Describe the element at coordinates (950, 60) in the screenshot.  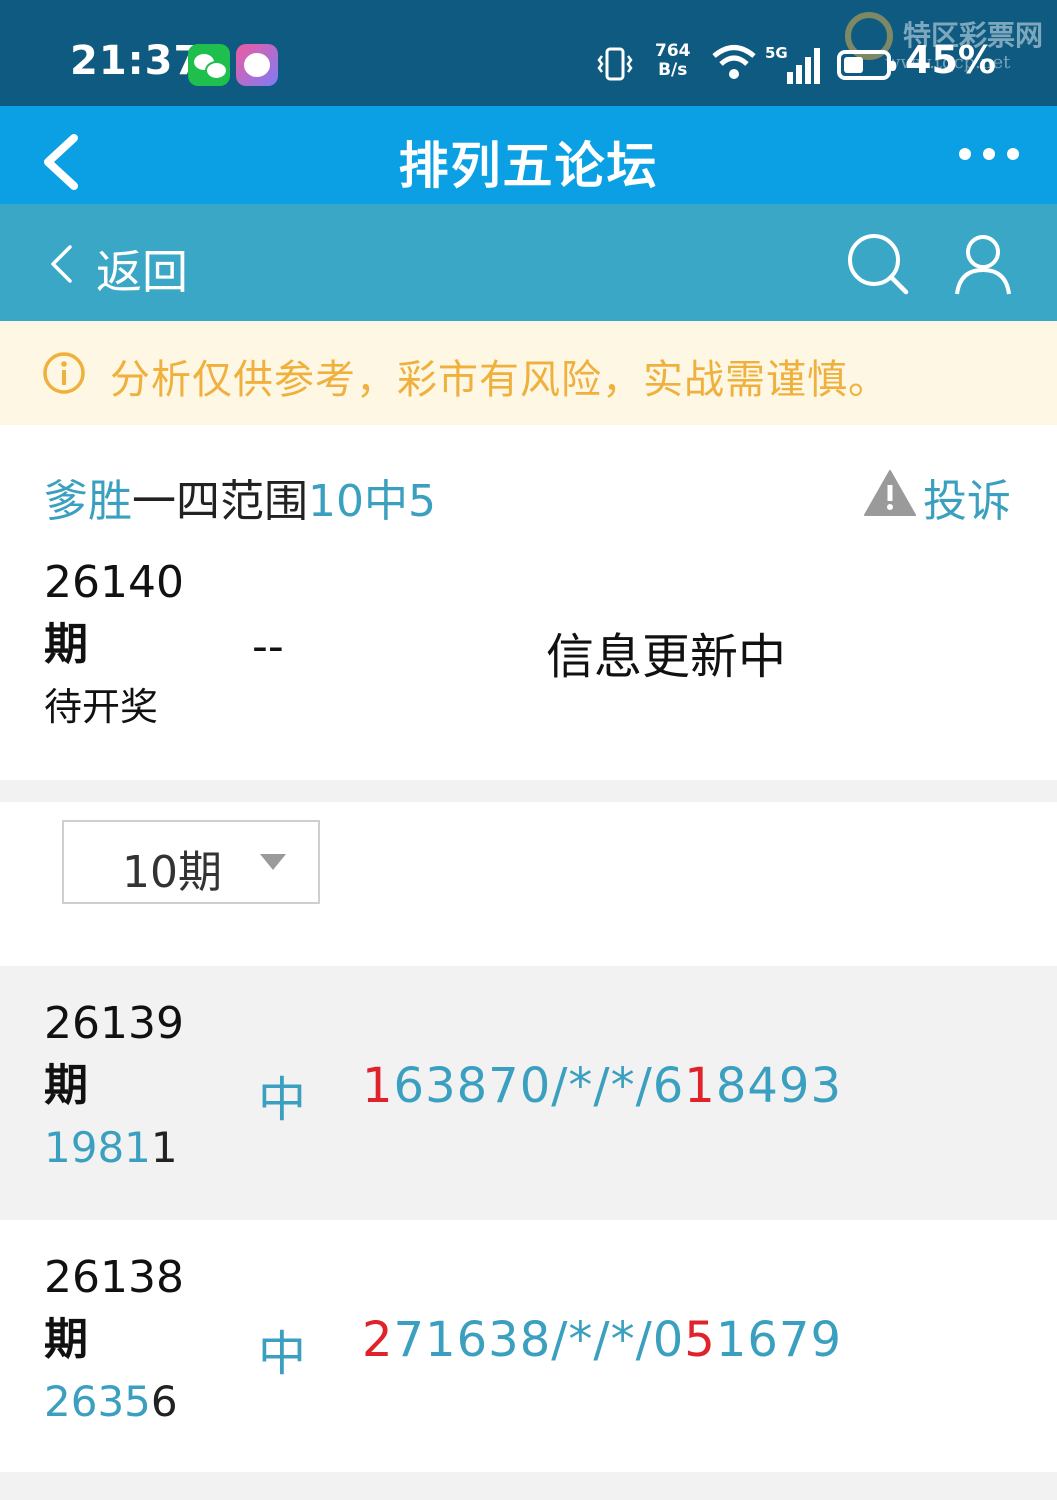
I see `battery-percent: 45%` at that location.